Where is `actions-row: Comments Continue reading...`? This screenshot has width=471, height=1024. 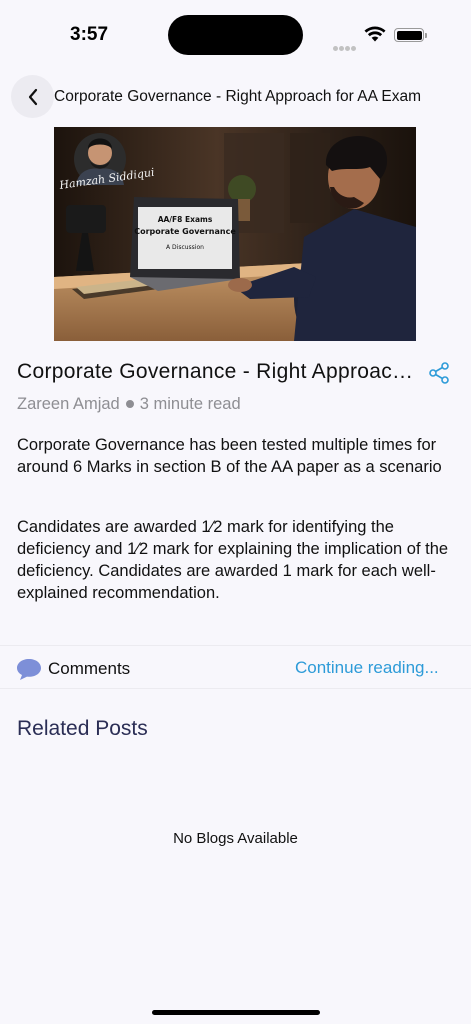
actions-row: Comments Continue reading... is located at coordinates (235, 667).